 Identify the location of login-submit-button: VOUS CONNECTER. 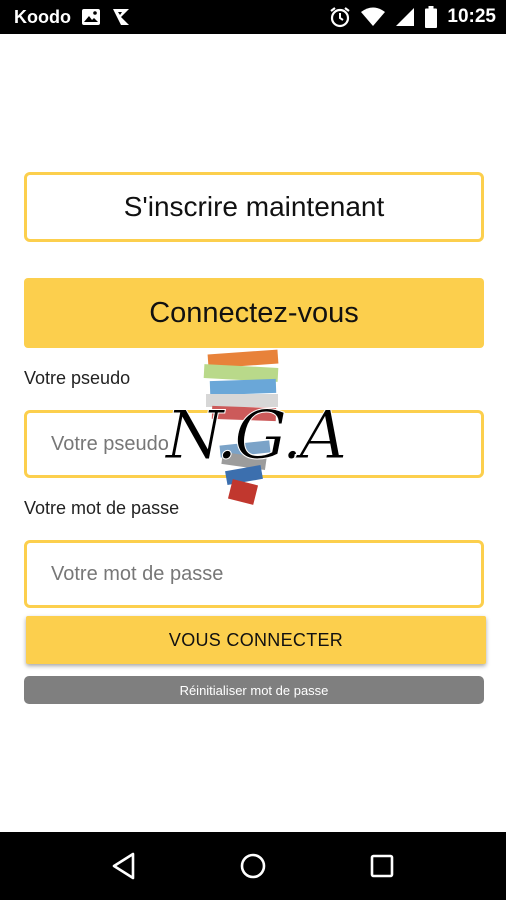
(256, 640).